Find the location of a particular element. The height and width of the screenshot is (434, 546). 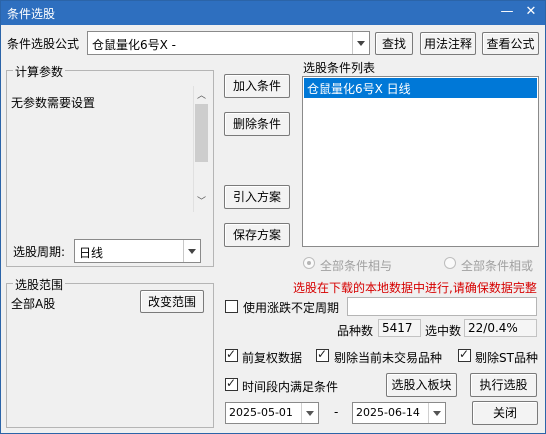

close-button: 关闭 is located at coordinates (505, 413).